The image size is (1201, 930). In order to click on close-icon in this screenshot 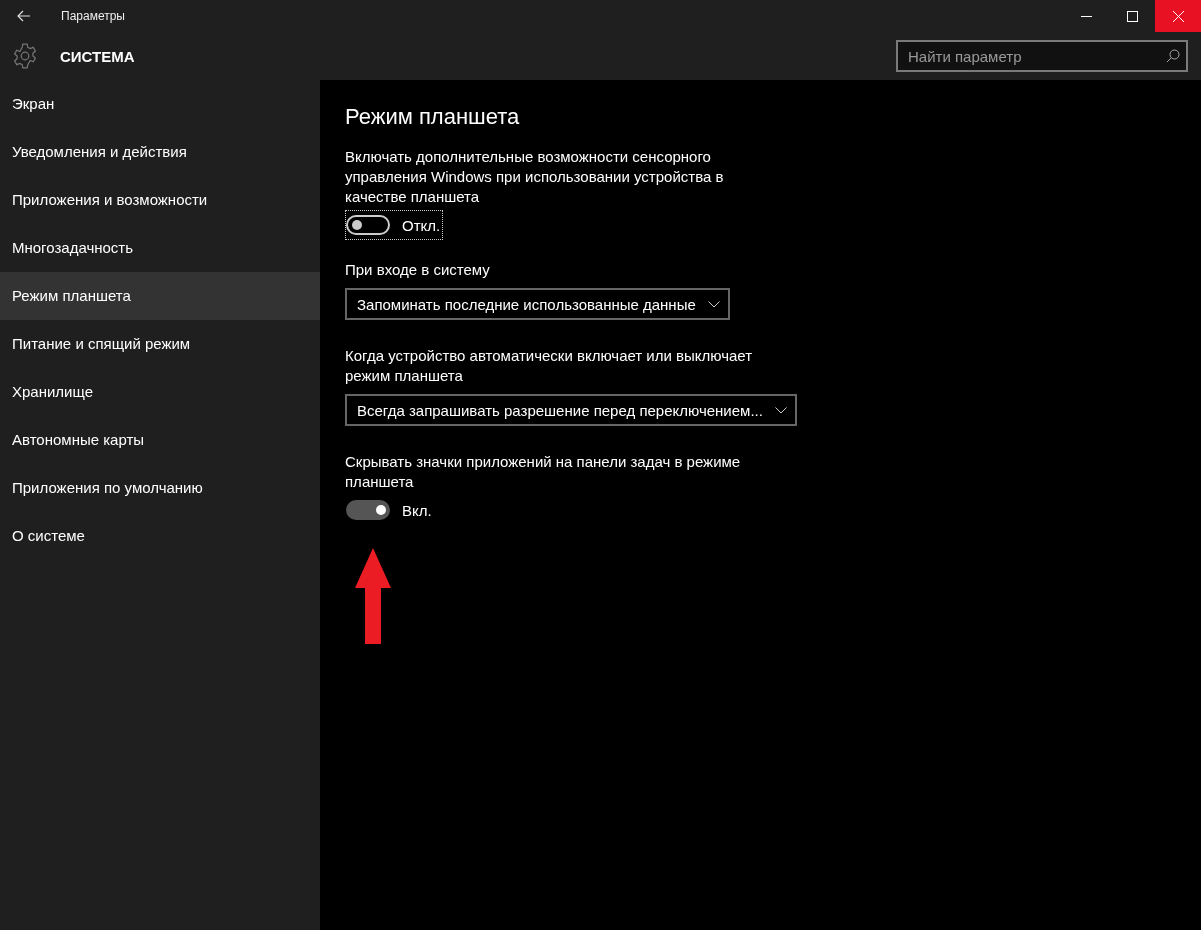, I will do `click(1178, 16)`.